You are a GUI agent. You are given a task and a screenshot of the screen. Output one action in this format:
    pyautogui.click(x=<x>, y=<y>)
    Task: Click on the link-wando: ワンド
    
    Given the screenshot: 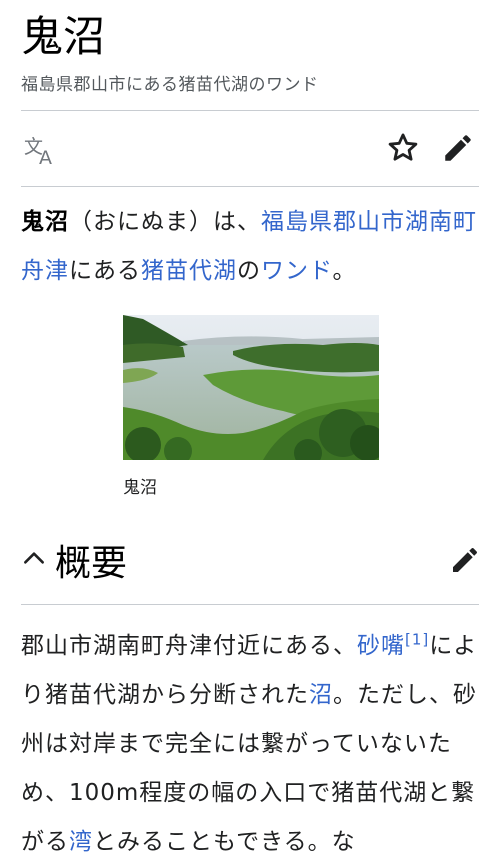 What is the action you would take?
    pyautogui.click(x=297, y=271)
    